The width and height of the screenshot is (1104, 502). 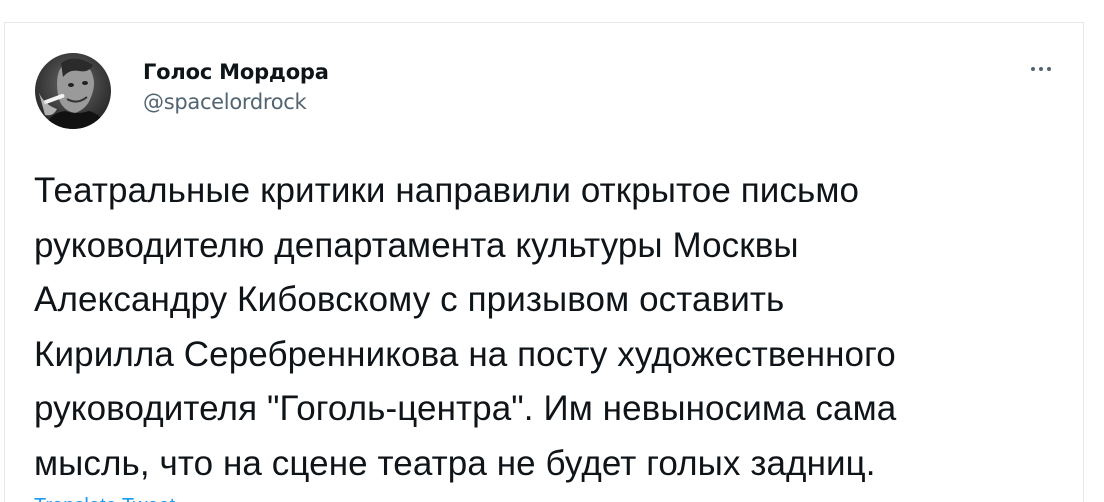 What do you see at coordinates (236, 87) in the screenshot?
I see `author-info: Голос Мордора @spacelordrock` at bounding box center [236, 87].